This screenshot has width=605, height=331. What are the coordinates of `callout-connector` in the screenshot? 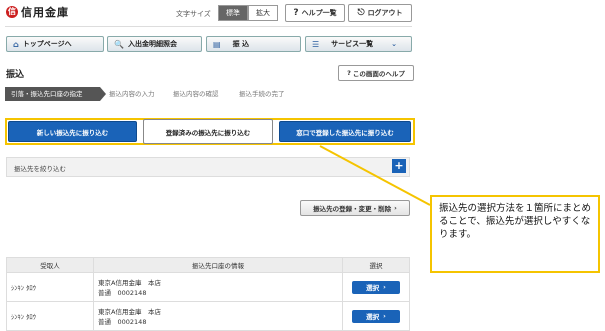 It's located at (375, 175).